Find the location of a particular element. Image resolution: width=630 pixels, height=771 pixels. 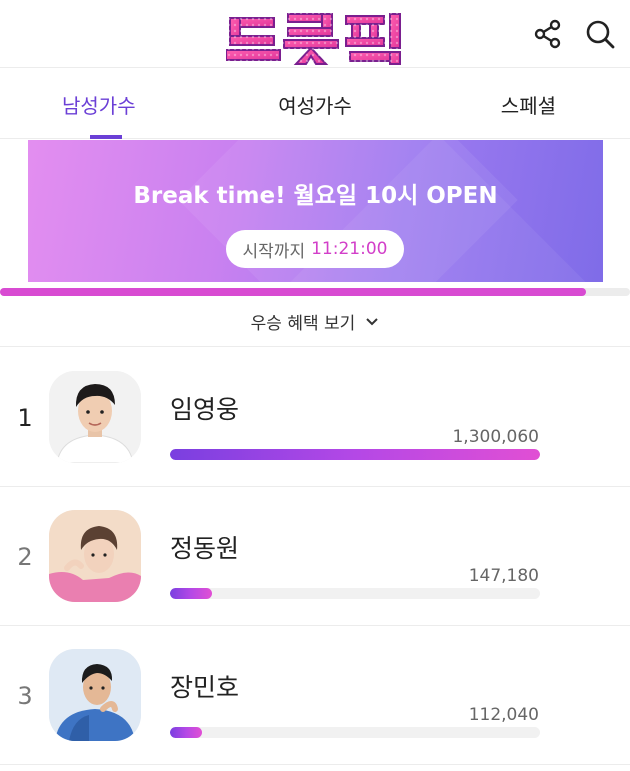

app-header is located at coordinates (315, 34).